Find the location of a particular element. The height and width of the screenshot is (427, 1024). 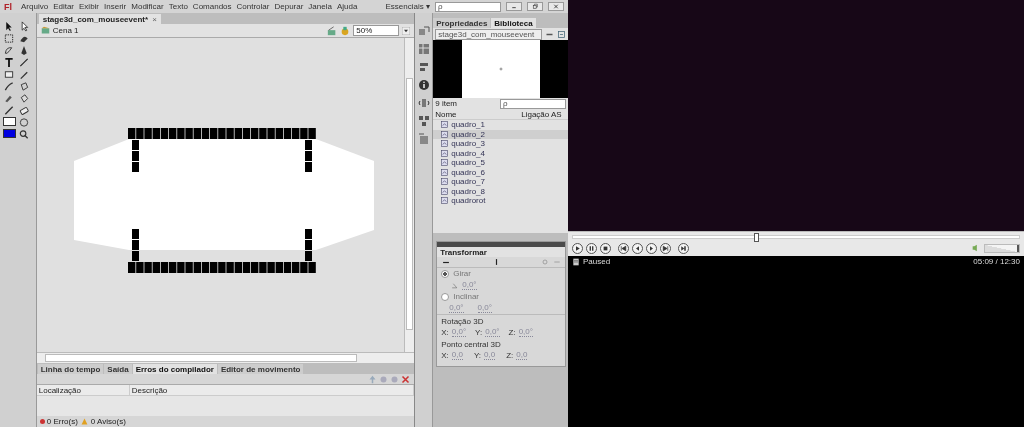

scene-label: Cena 1 is located at coordinates (65, 30).